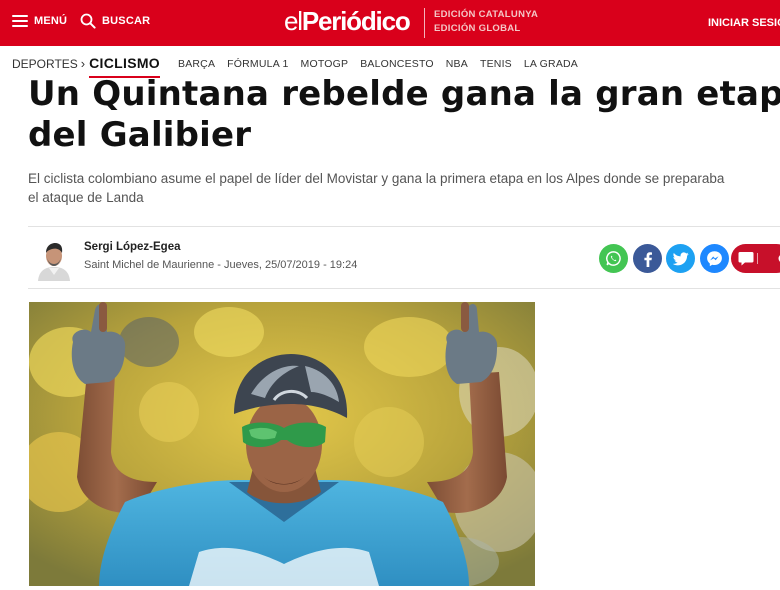 The image size is (780, 590). Describe the element at coordinates (404, 288) in the screenshot. I see `byline-divider-bottom` at that location.